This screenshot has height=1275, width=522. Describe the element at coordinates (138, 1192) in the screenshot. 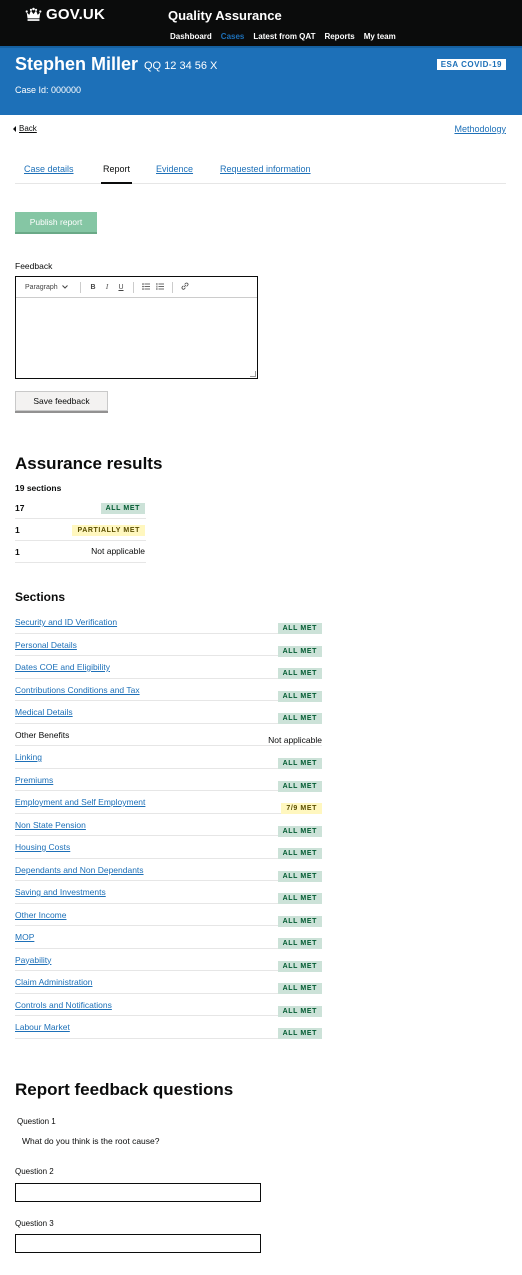

I see `question-2-input` at that location.